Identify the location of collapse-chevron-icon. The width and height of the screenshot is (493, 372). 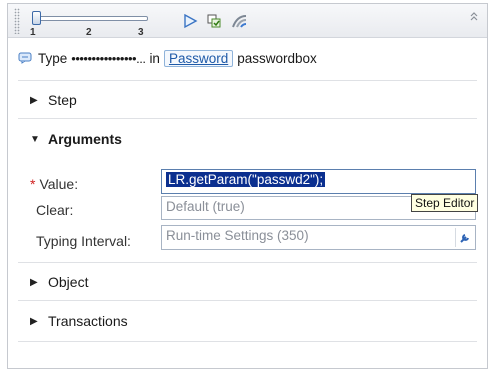
(474, 17).